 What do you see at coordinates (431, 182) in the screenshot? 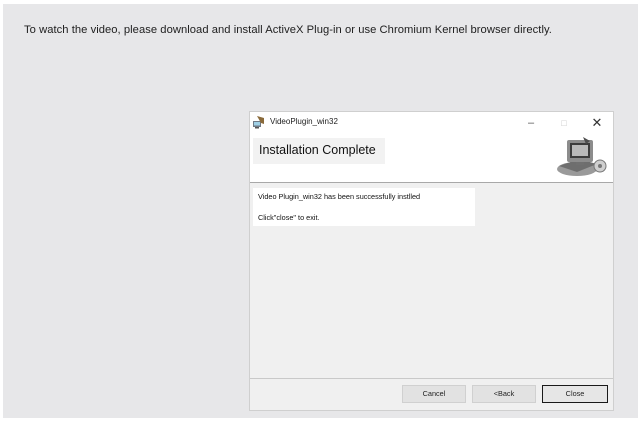
I see `header-divider` at bounding box center [431, 182].